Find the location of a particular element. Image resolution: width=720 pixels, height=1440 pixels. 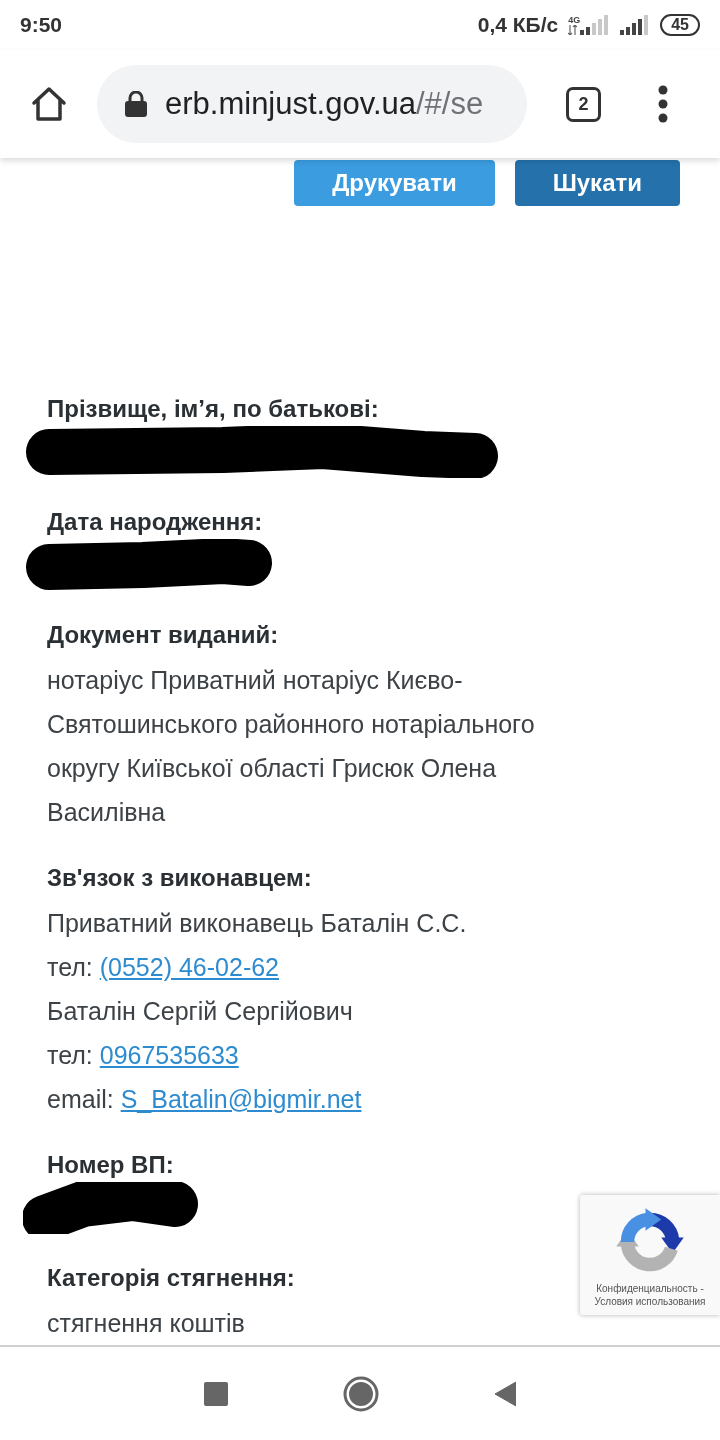

field-label: Категорія стягнення: is located at coordinates (171, 1278).